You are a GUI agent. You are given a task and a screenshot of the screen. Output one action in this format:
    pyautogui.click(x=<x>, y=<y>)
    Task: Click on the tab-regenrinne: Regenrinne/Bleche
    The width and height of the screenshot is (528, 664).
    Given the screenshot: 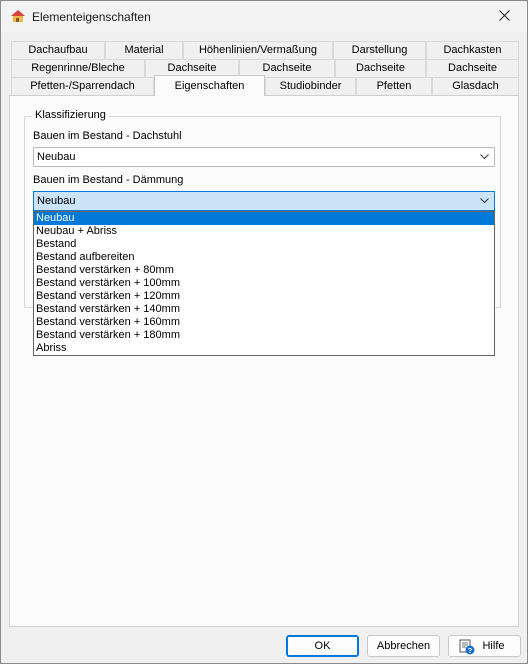 What is the action you would take?
    pyautogui.click(x=78, y=68)
    